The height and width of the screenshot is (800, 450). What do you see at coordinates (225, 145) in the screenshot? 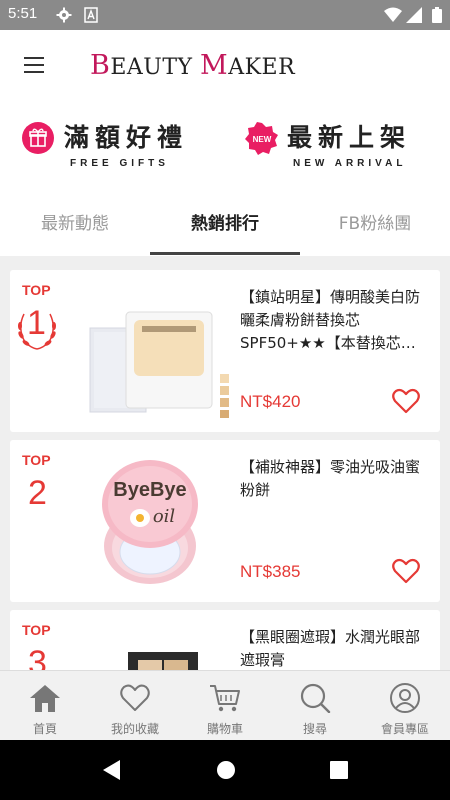
I see `promo-banners: 滿額好禮 FREE GIFTS NEW 最新上架 NEW ARRIVAL` at bounding box center [225, 145].